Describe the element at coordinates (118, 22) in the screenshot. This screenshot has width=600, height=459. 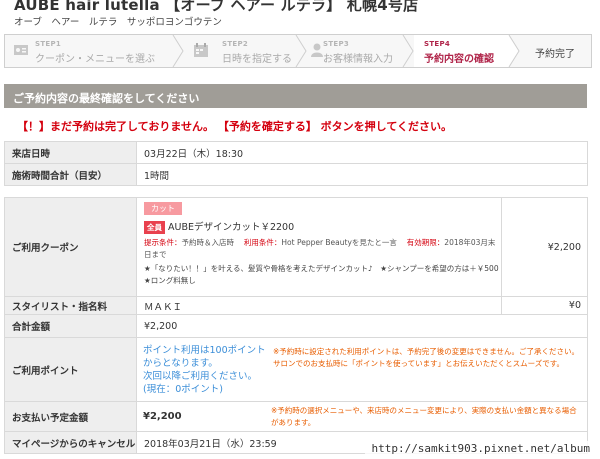
I see `shop-kana: オーブ ヘアー ルテラ サッポロヨンゴウテン` at that location.